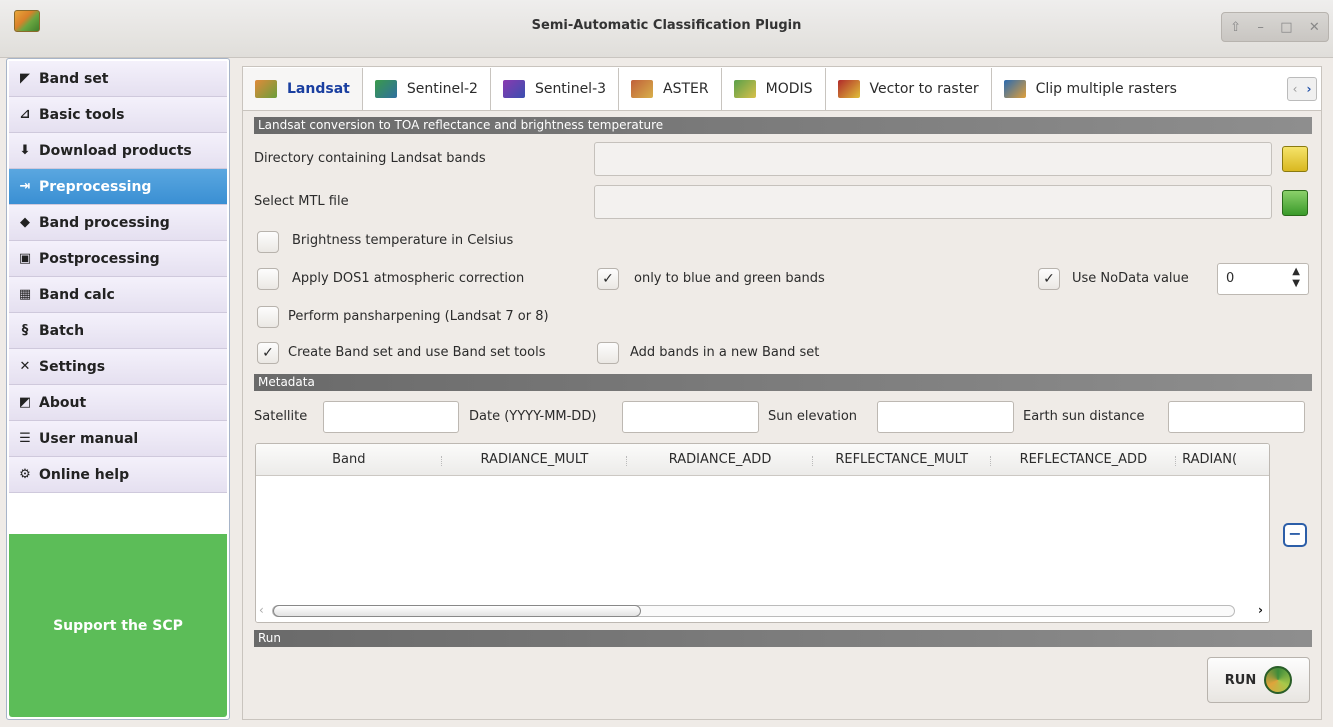 Image resolution: width=1333 pixels, height=727 pixels. What do you see at coordinates (642, 88) in the screenshot?
I see `aster-icon` at bounding box center [642, 88].